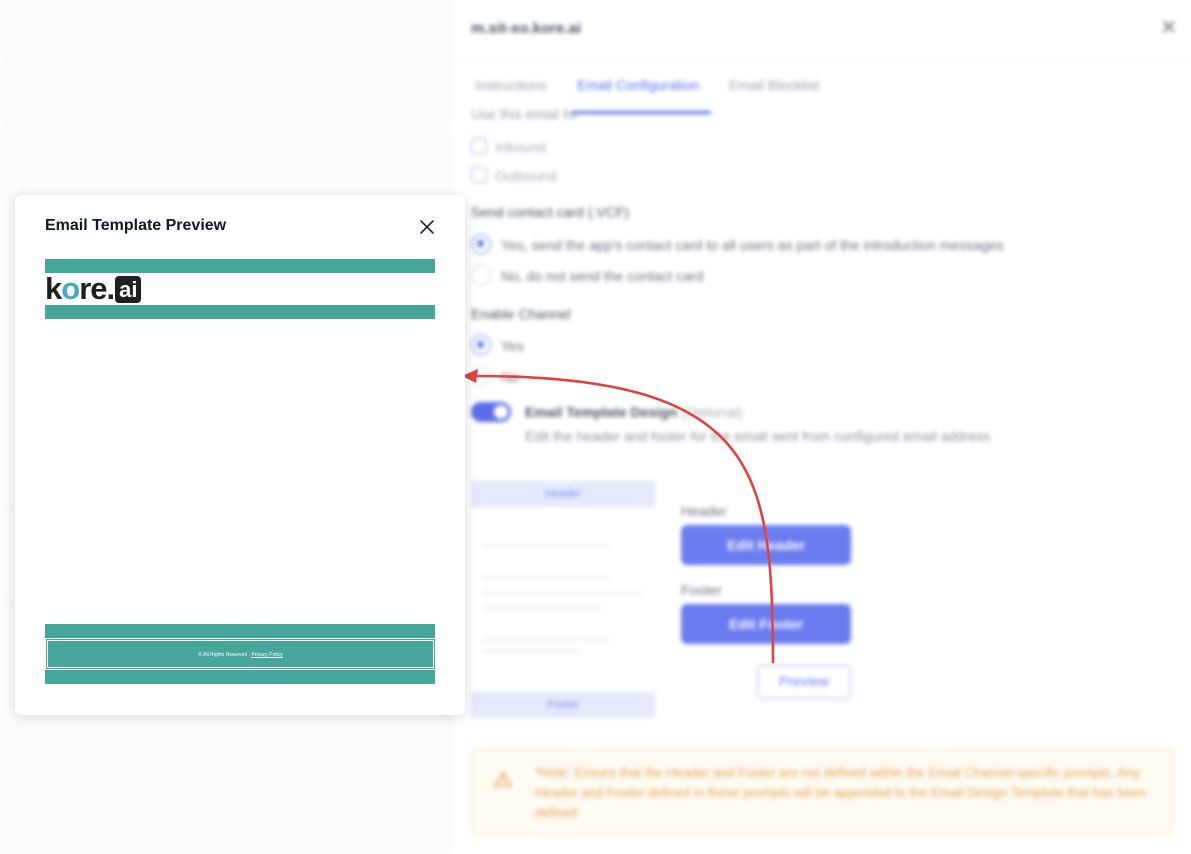  Describe the element at coordinates (563, 494) in the screenshot. I see `mock-header-bar: Header` at that location.